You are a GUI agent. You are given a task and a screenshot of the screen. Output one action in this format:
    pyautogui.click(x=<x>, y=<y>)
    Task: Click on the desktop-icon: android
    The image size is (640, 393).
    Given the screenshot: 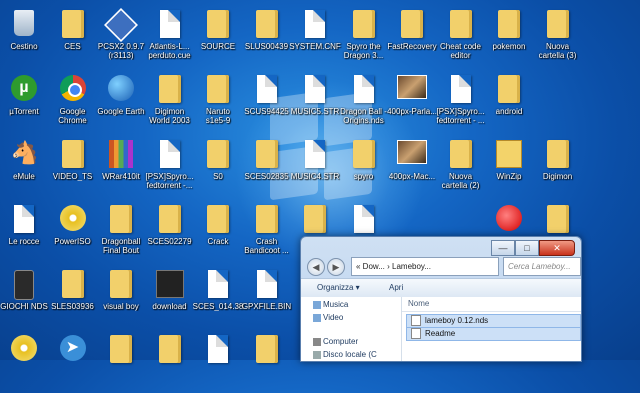 What is the action you would take?
    pyautogui.click(x=509, y=102)
    